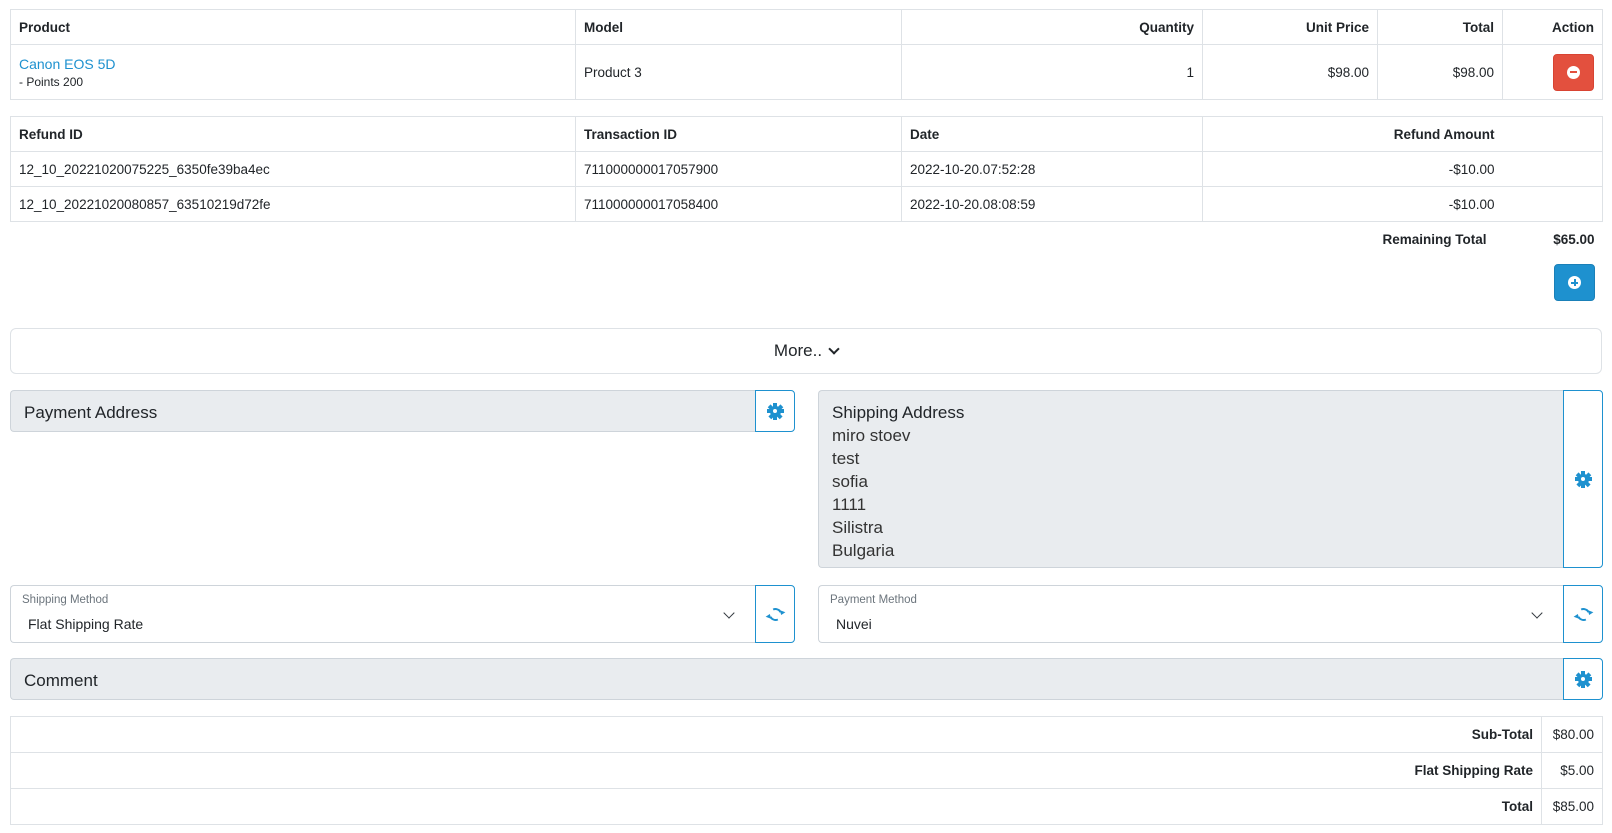  Describe the element at coordinates (293, 27) in the screenshot. I see `header-product: Product` at that location.